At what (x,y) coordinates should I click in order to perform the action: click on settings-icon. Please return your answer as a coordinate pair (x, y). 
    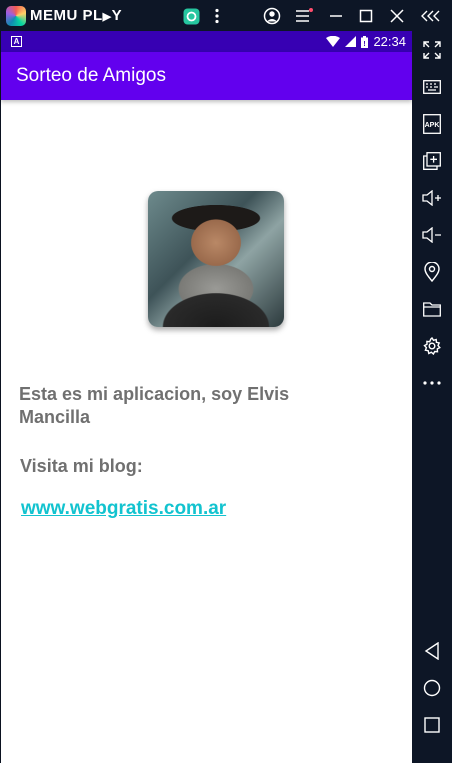
    Looking at the image, I should click on (432, 345).